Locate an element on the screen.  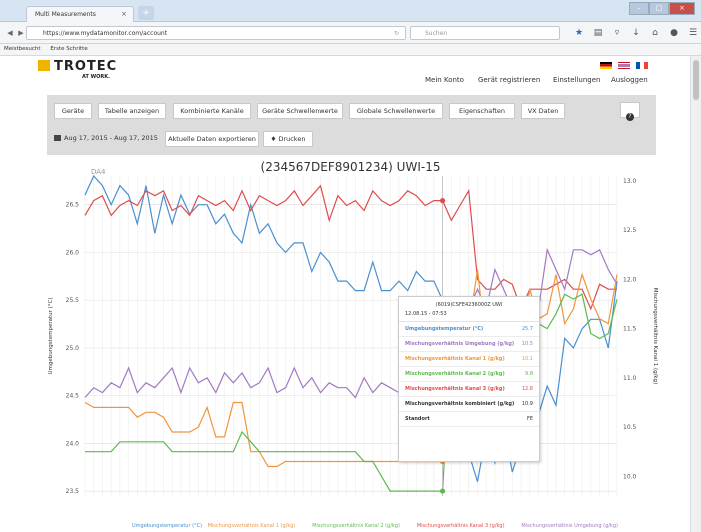
device-label: DA4 is located at coordinates (98, 172).